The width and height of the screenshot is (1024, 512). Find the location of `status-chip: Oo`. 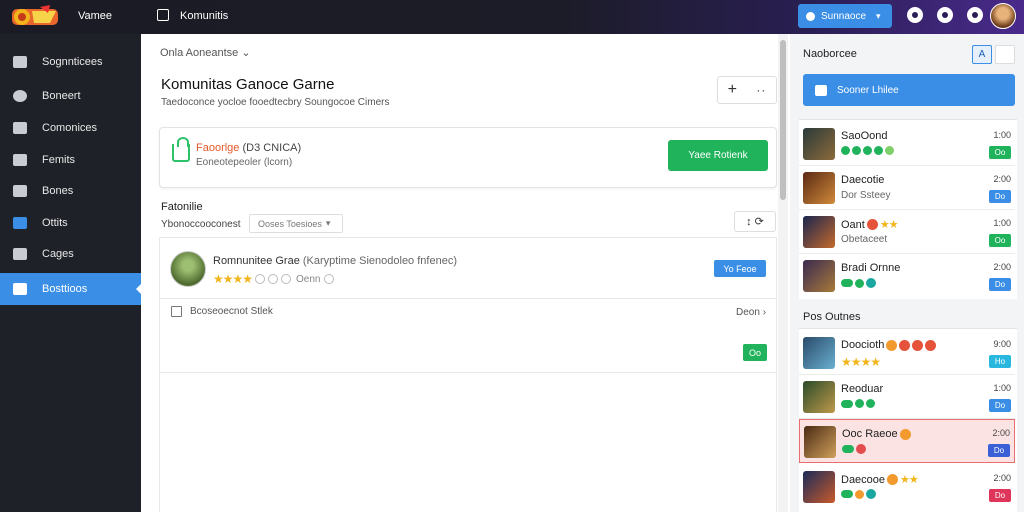

status-chip: Oo is located at coordinates (755, 352).